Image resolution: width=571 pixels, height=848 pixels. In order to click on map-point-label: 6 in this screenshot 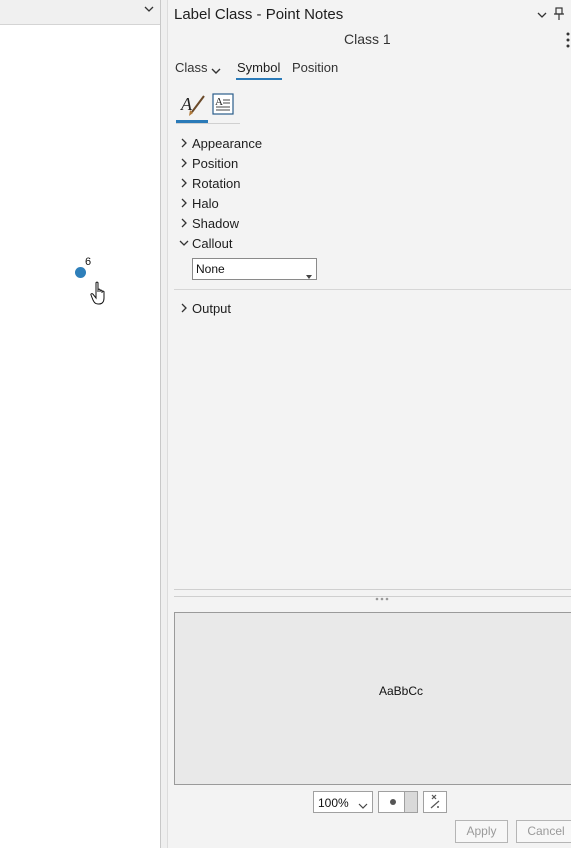, I will do `click(88, 262)`.